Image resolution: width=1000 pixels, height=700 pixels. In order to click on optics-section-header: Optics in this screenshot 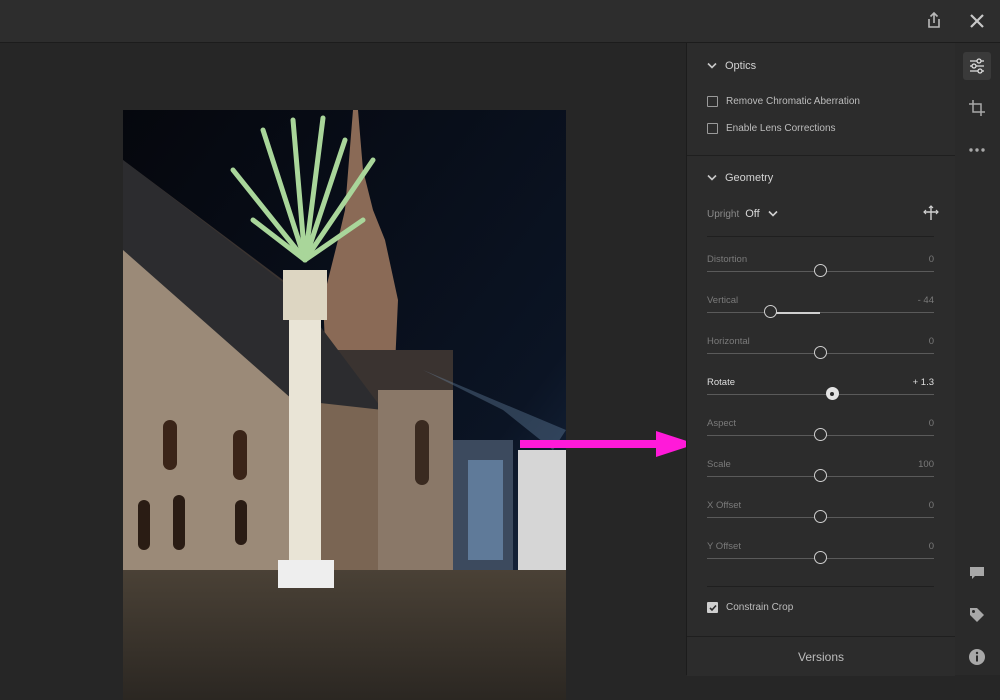, I will do `click(731, 66)`.